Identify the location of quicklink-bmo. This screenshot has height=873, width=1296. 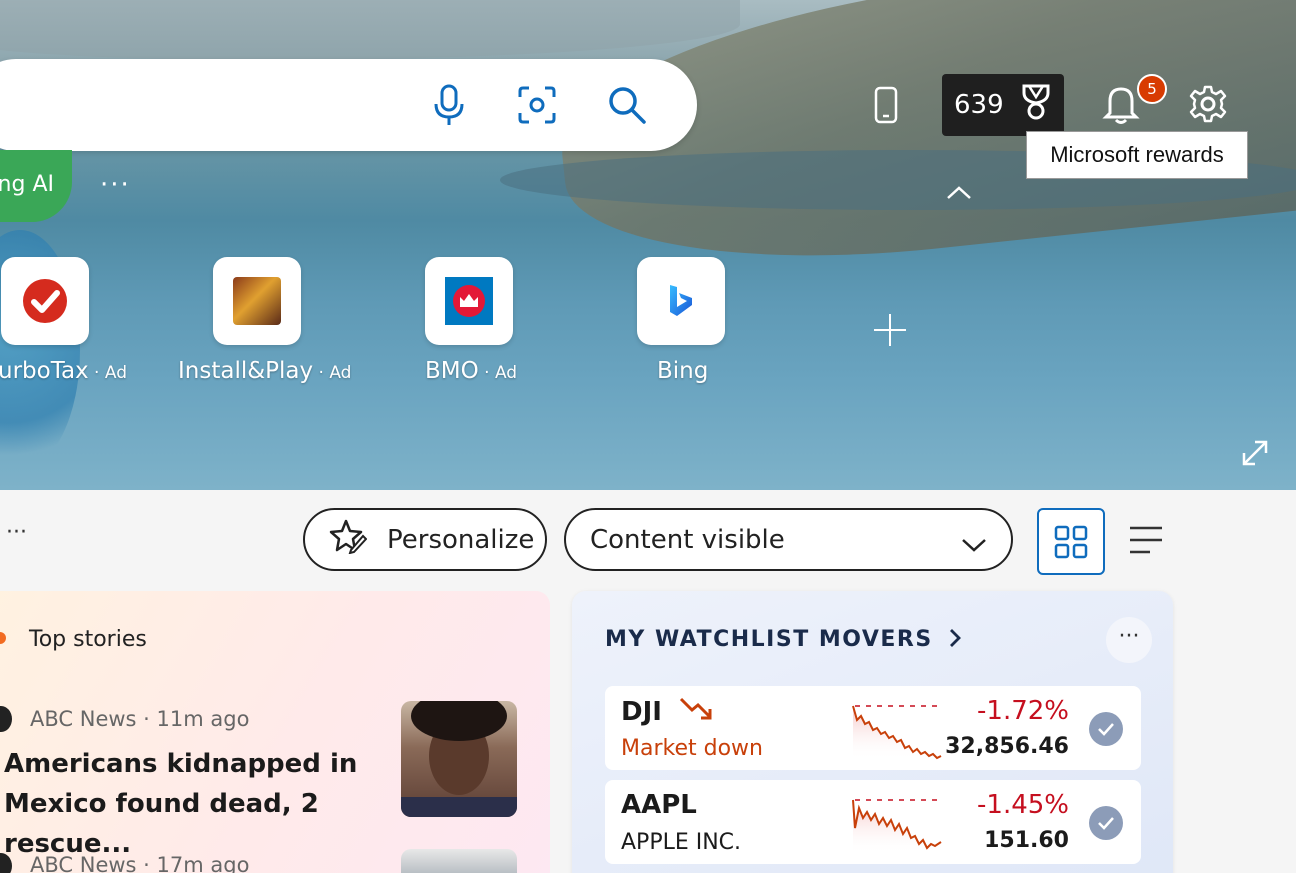
(469, 301).